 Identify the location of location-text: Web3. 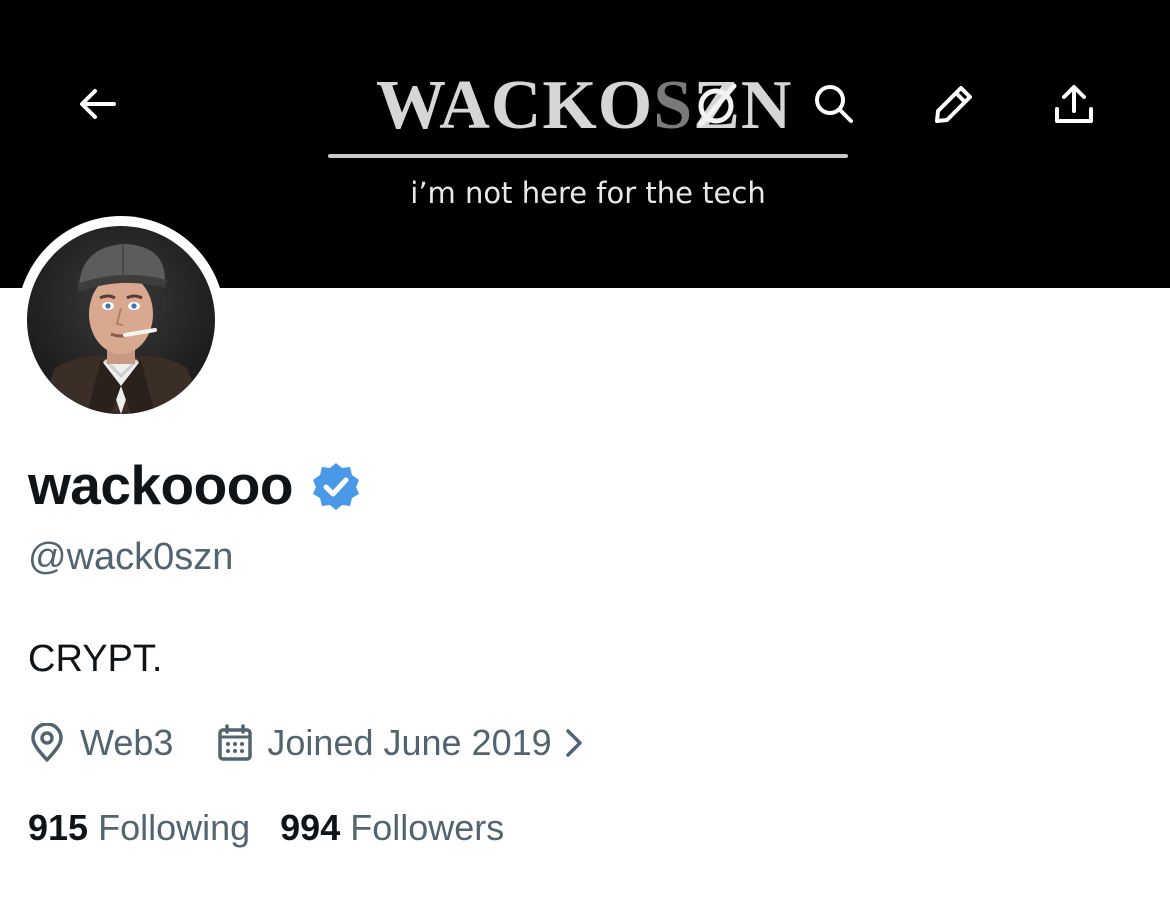
(127, 742).